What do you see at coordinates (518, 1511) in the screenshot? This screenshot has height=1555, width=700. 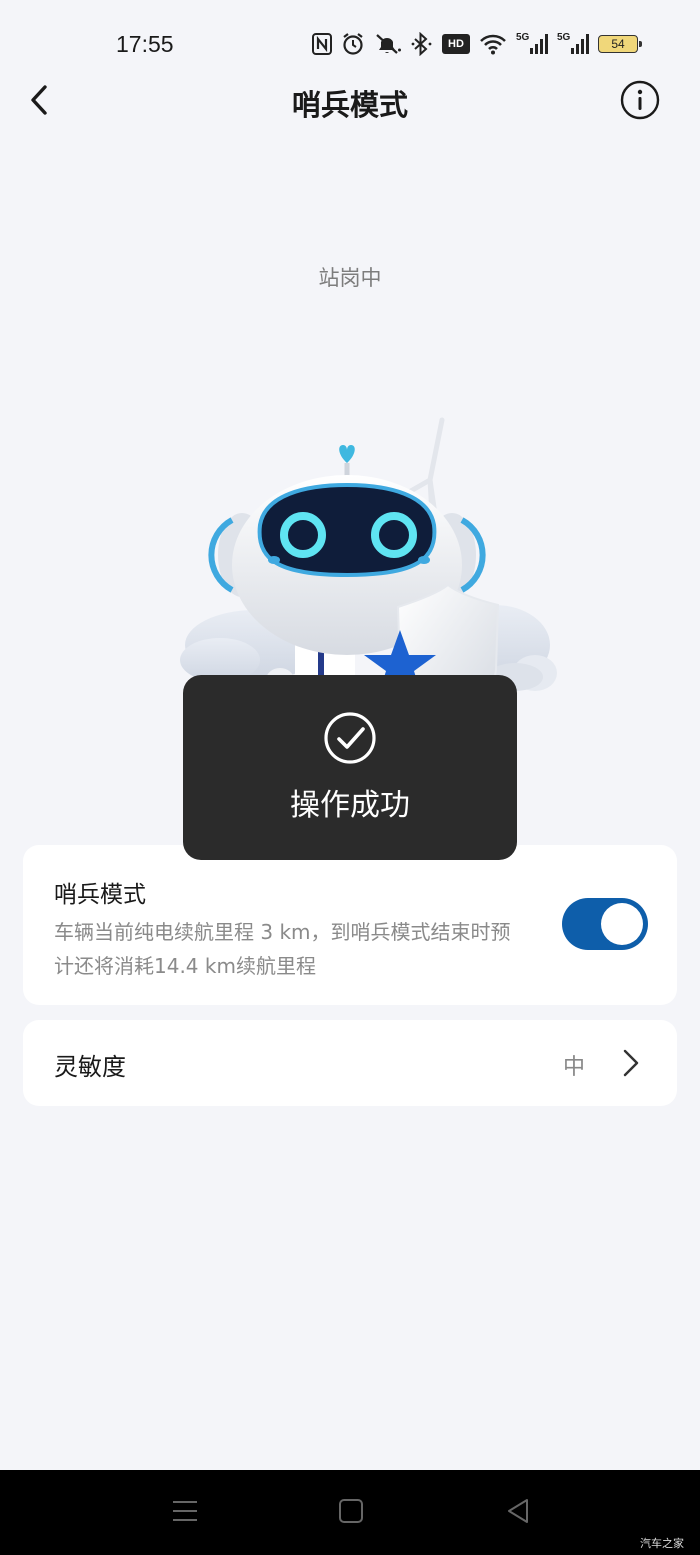 I see `back-nav-button` at bounding box center [518, 1511].